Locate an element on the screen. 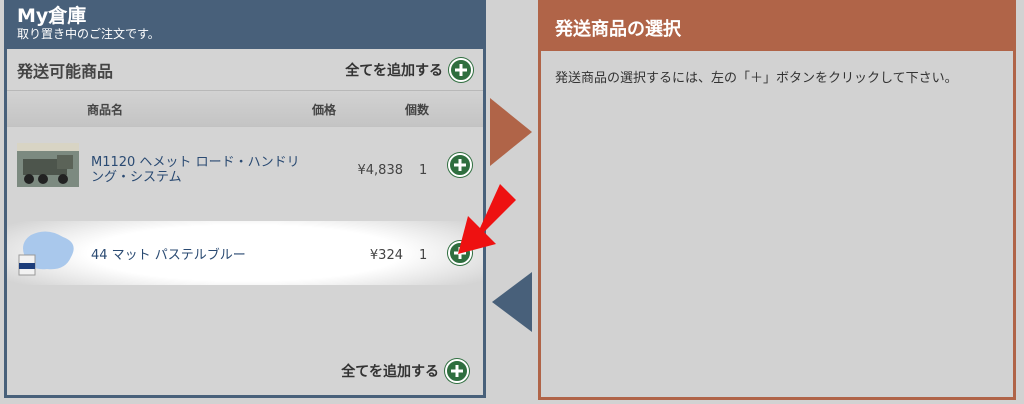 The height and width of the screenshot is (404, 1024). item-row: M1120 ヘメット ロード・ハンドリング・システム ¥4,838 1 is located at coordinates (245, 165).